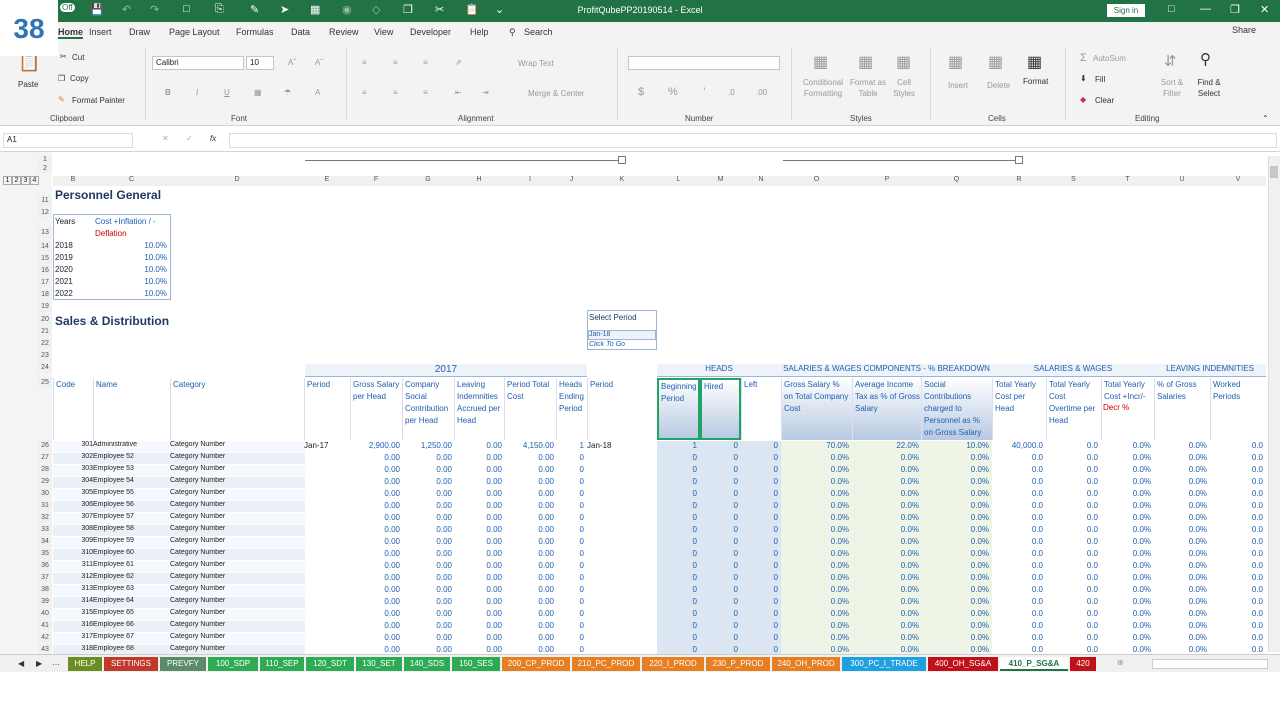 The width and height of the screenshot is (1280, 720). I want to click on name-cell: Employee 67, so click(131, 638).